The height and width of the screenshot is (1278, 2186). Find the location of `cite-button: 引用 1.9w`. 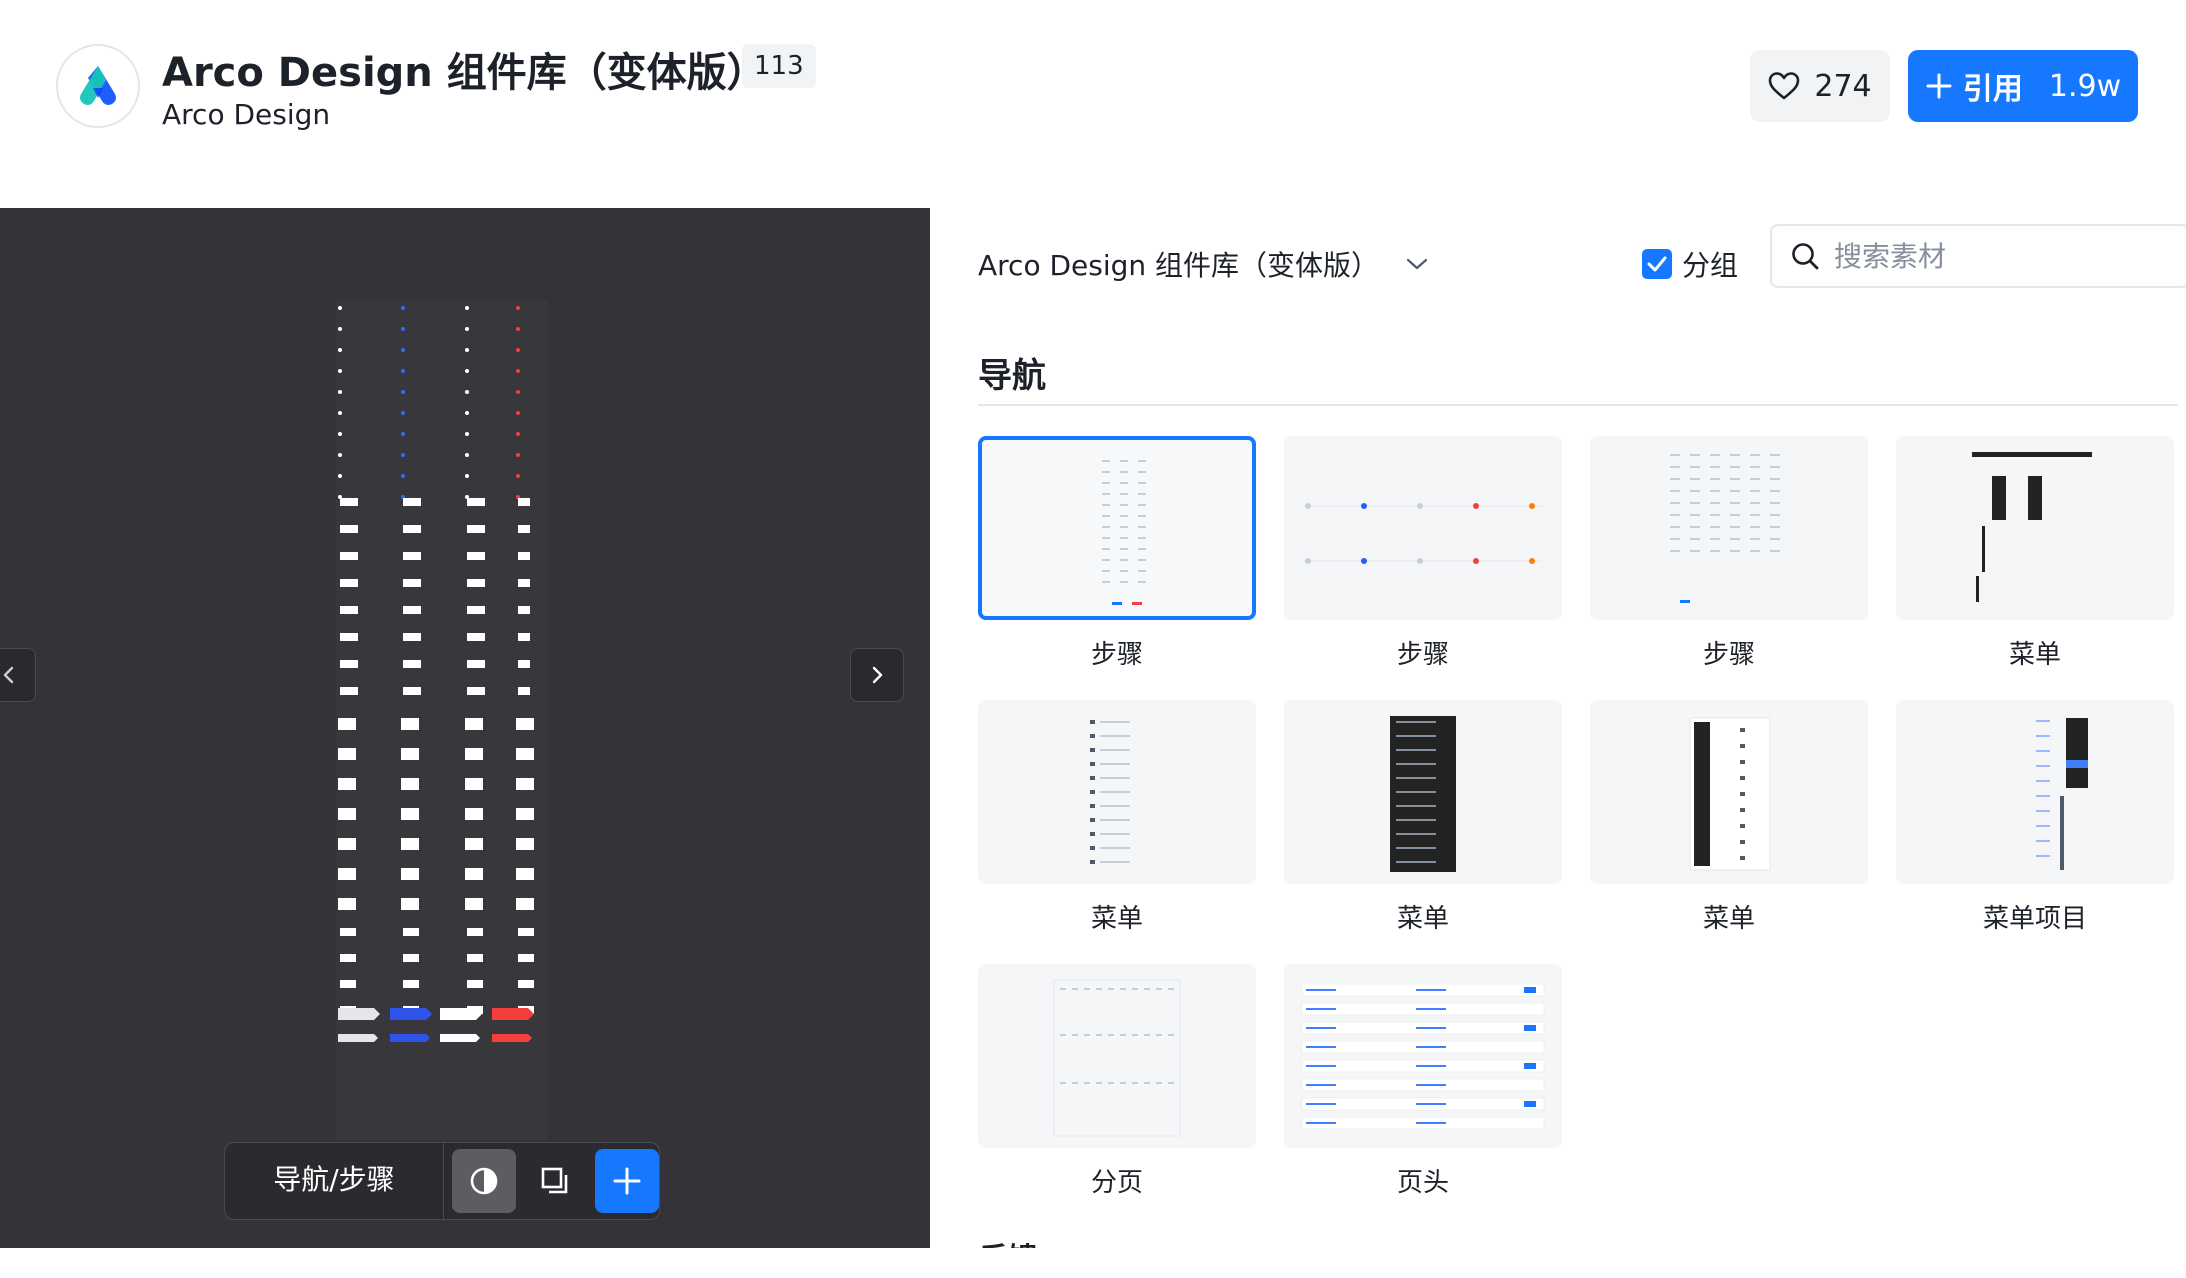

cite-button: 引用 1.9w is located at coordinates (2023, 86).